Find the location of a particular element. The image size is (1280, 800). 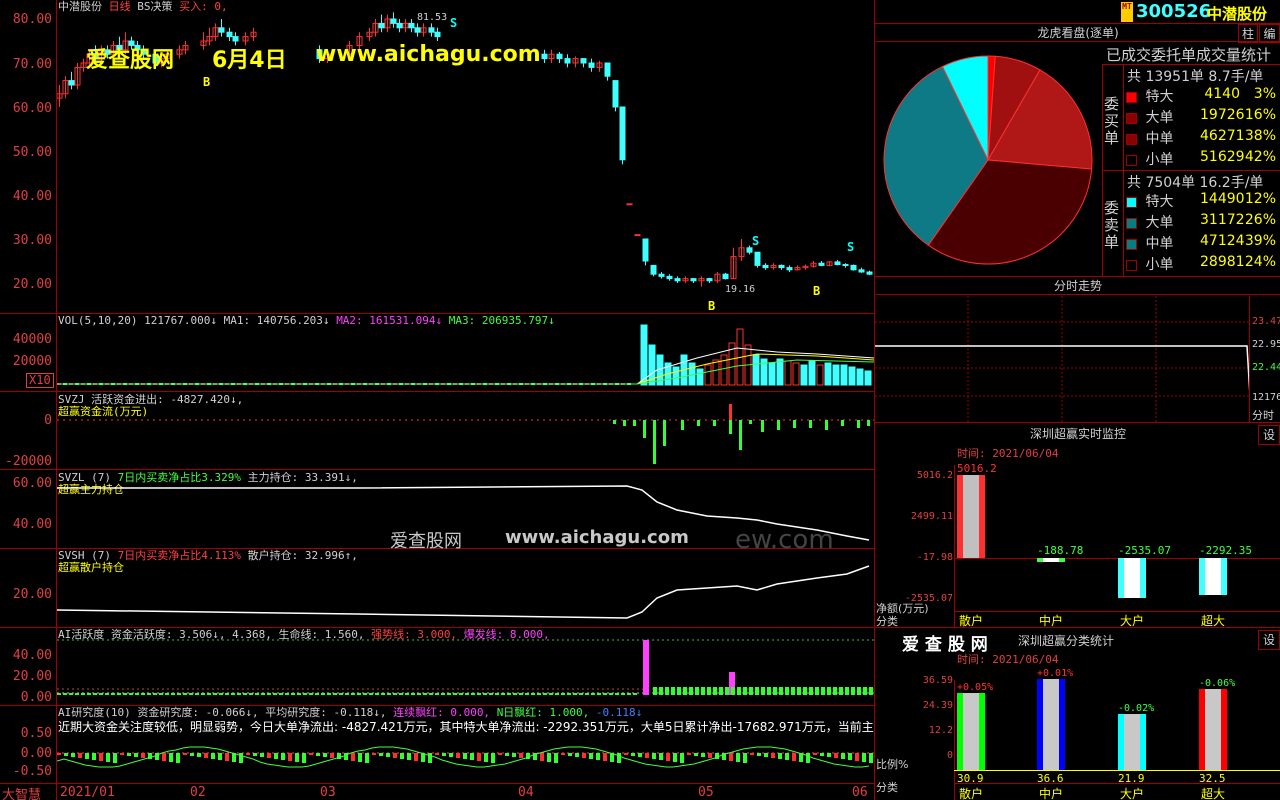

realtime-settings-button: 设 is located at coordinates (1269, 435).